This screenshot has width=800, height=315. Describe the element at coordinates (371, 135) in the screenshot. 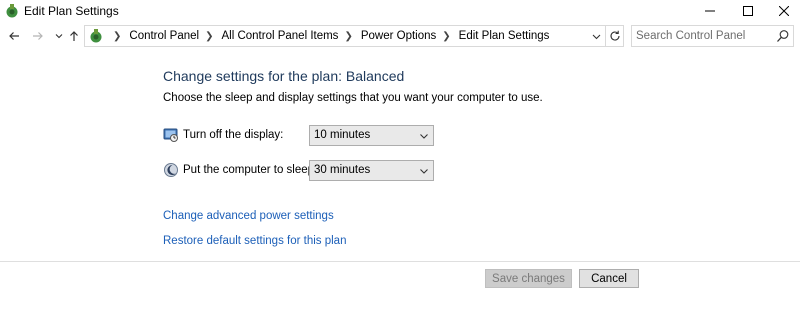

I see `display-timeout-select: 10 minutes` at that location.